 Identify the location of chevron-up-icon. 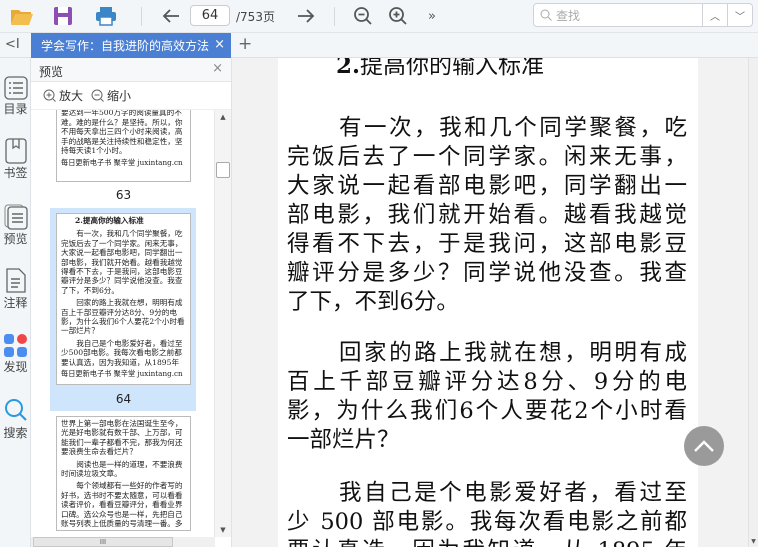
(704, 446).